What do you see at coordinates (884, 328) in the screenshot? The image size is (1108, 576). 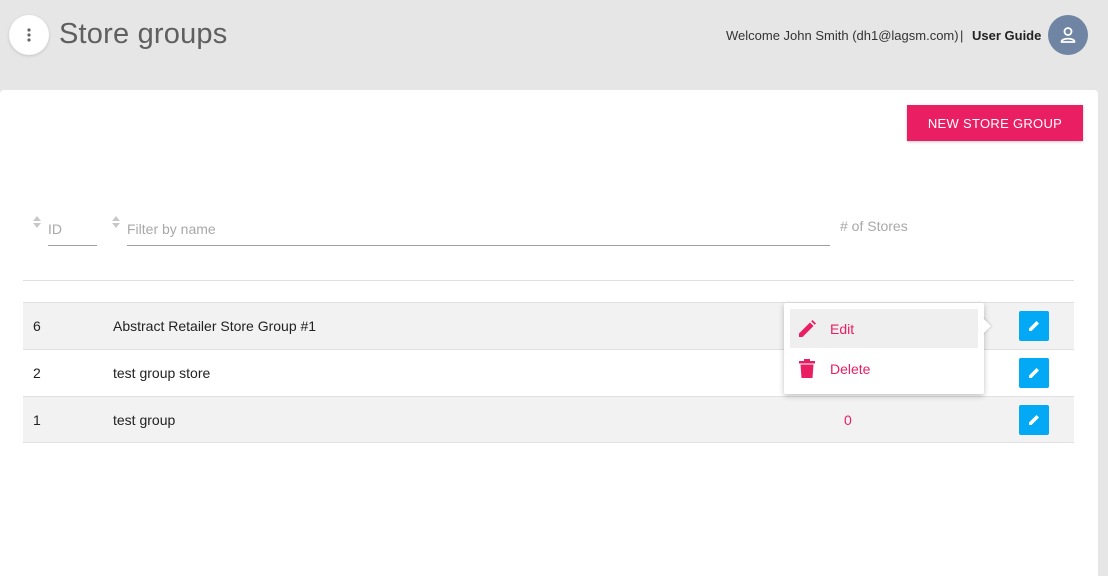 I see `context-menu-edit: Edit` at bounding box center [884, 328].